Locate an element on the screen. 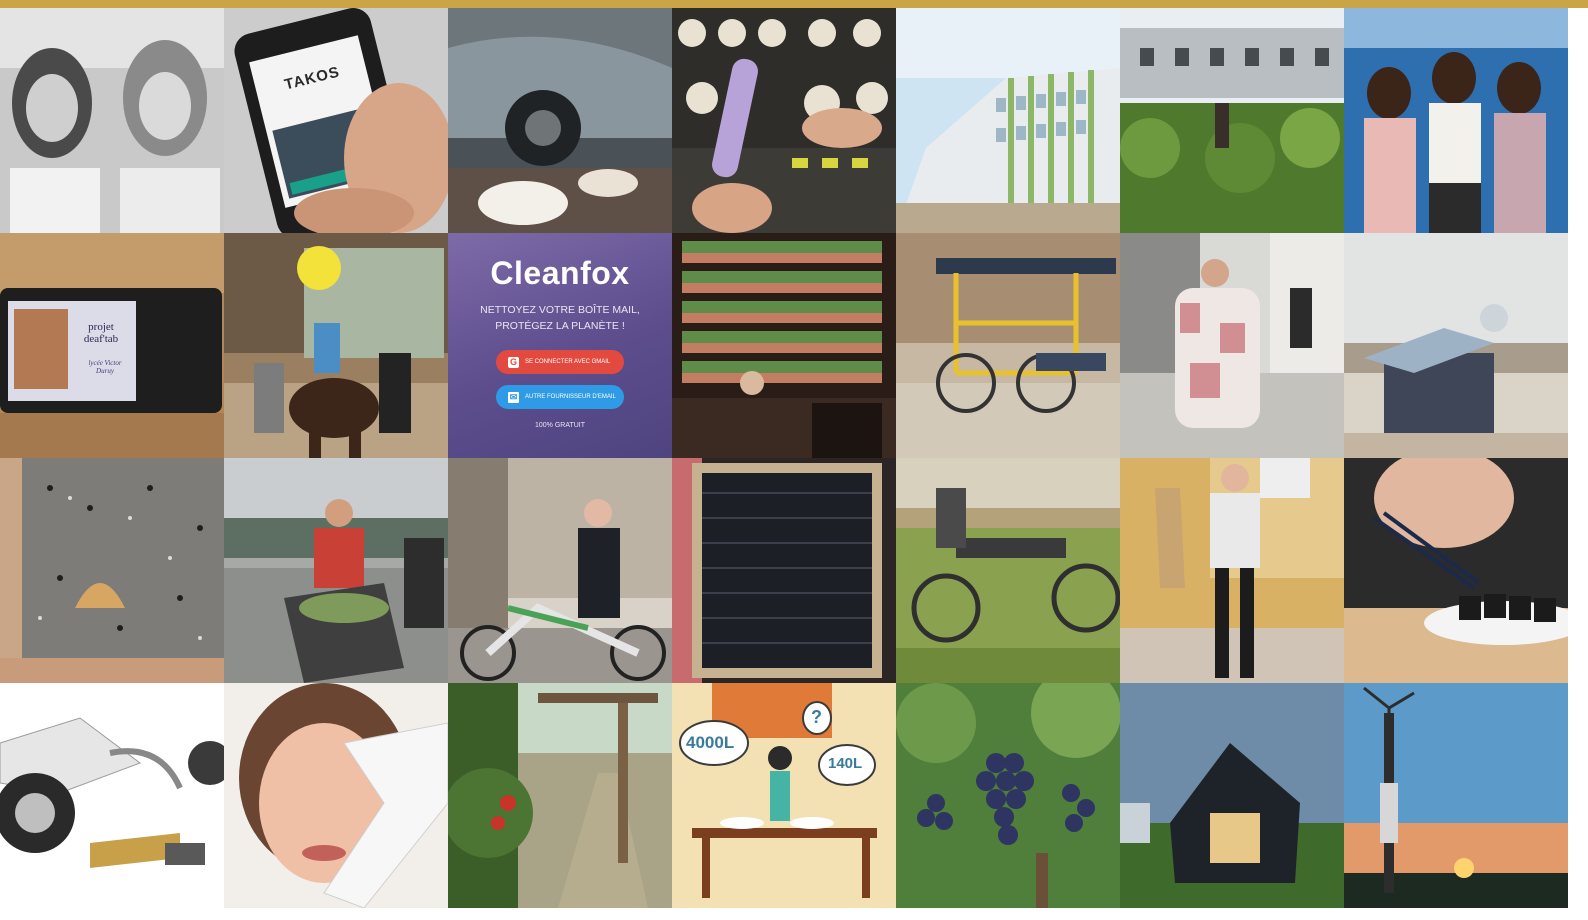  photo-solar-bike is located at coordinates (1008, 345).